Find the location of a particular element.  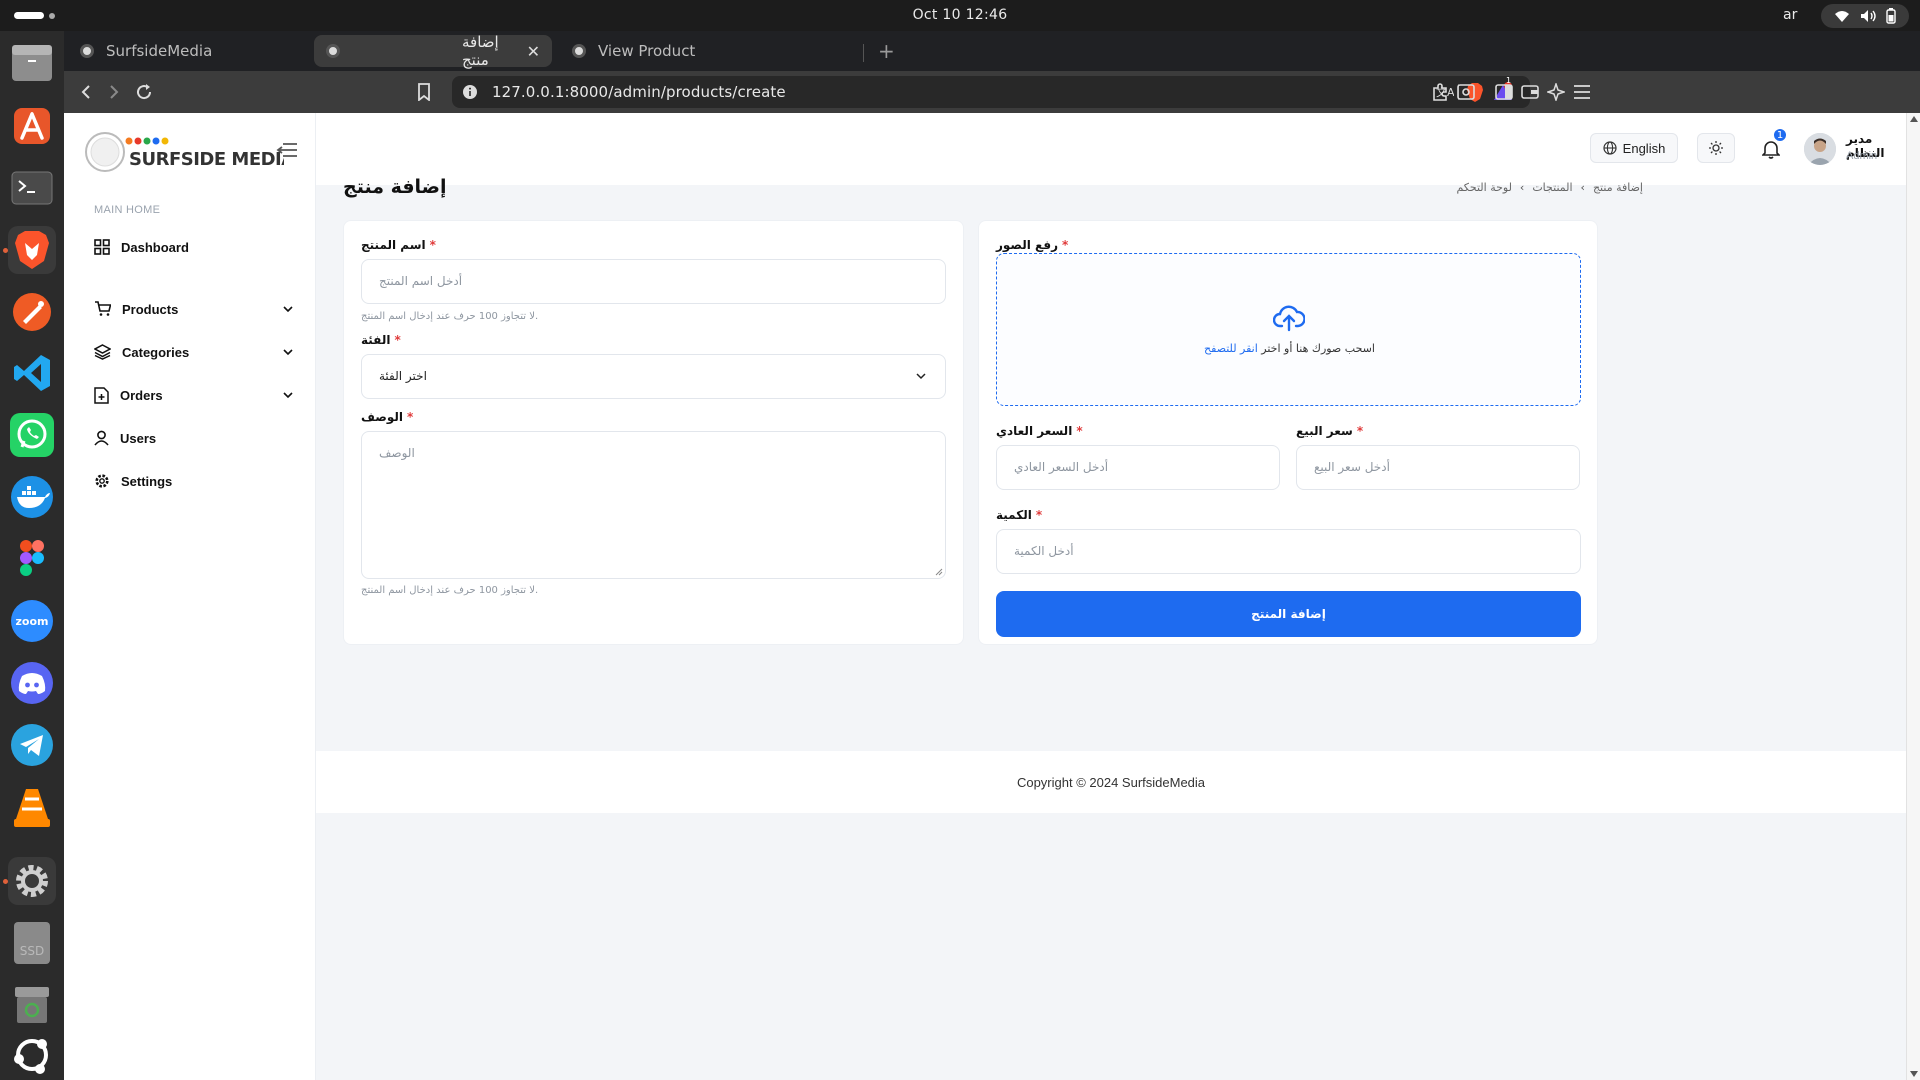

description-textarea: الوصف is located at coordinates (653, 505).